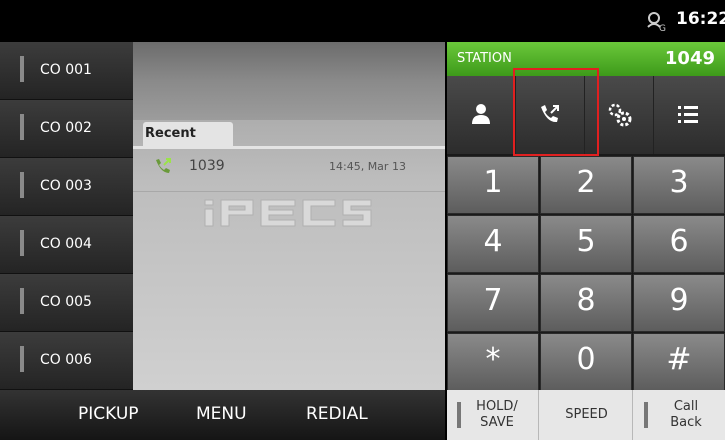  What do you see at coordinates (362, 20) in the screenshot?
I see `status-bar: G 16:22` at bounding box center [362, 20].